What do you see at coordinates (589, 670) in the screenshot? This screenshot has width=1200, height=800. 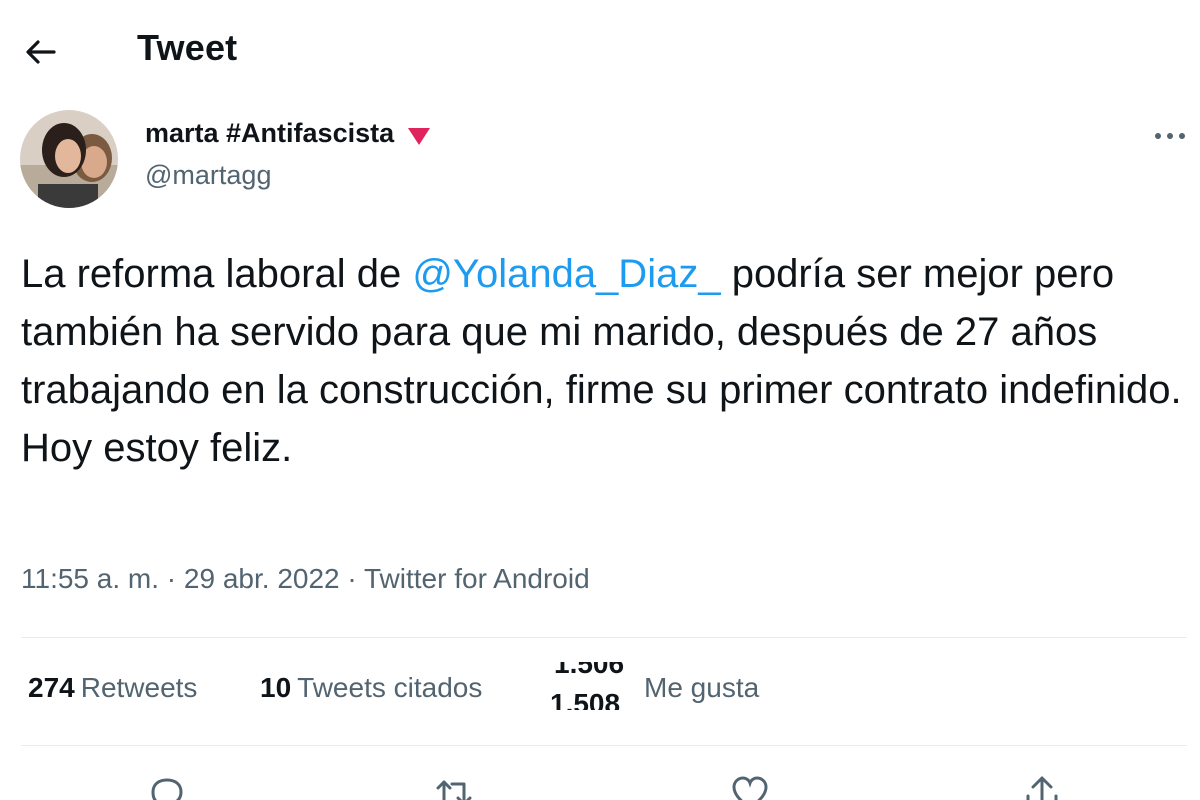 I see `likes-count-old: 1.506` at bounding box center [589, 670].